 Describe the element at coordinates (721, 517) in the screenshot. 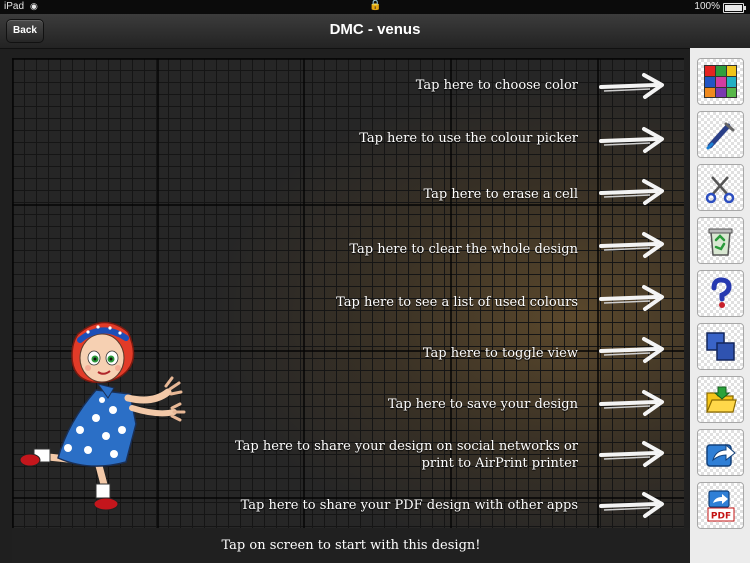

I see `pdf-label: PDF` at that location.